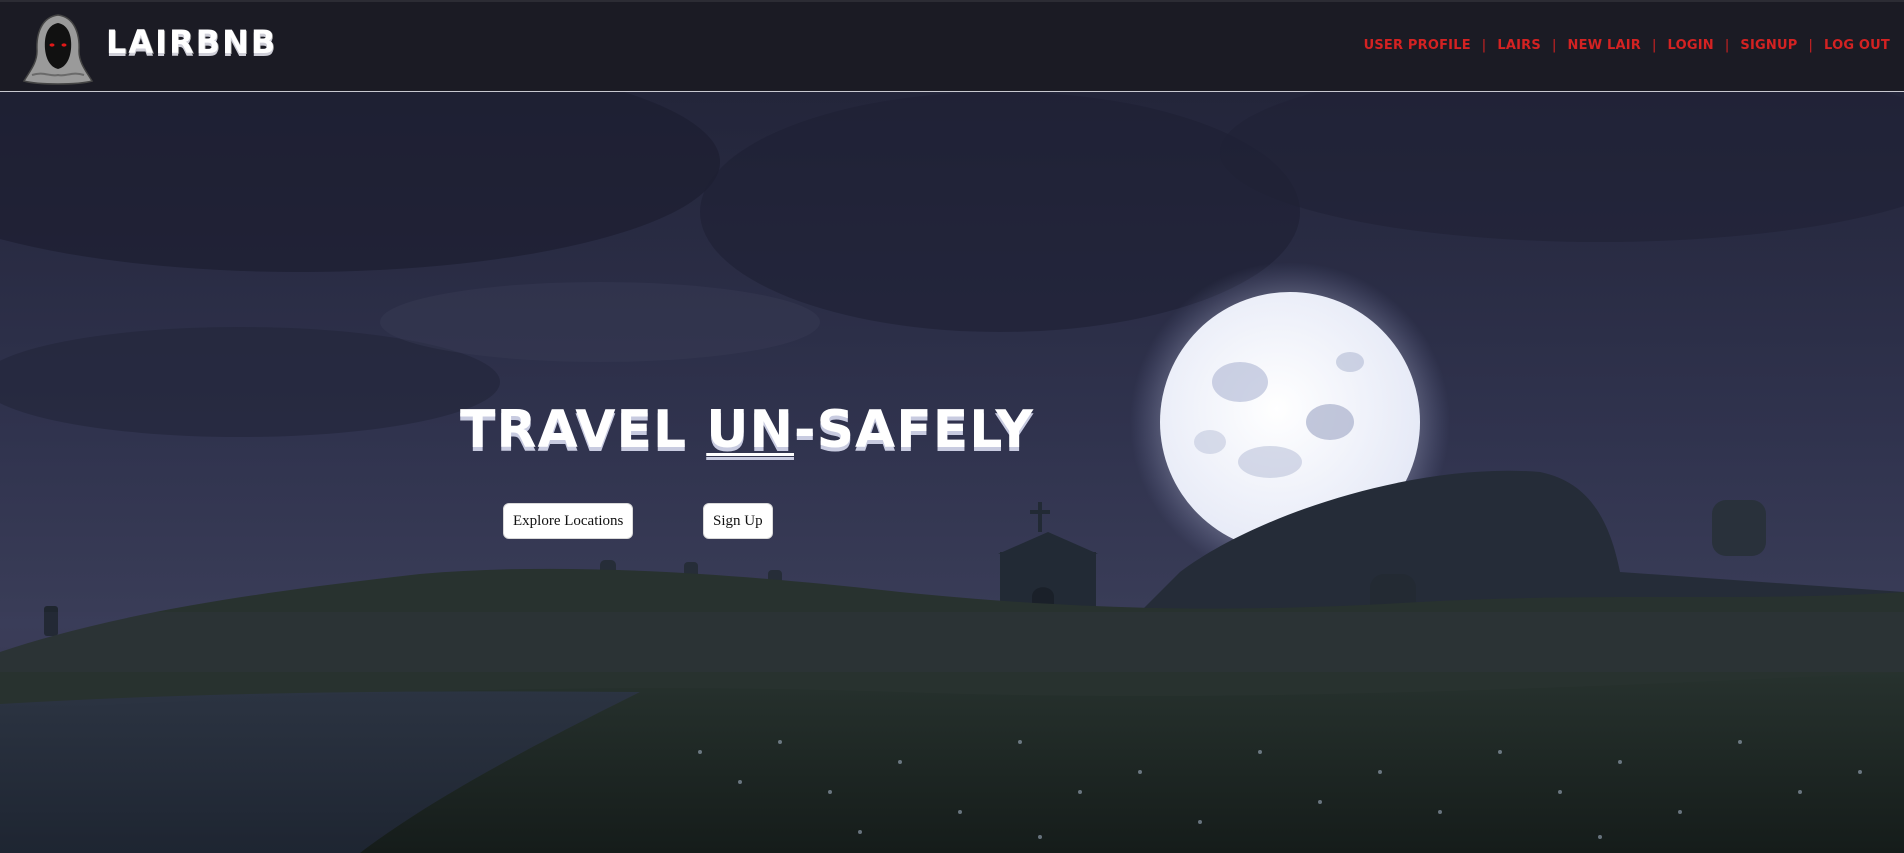 The width and height of the screenshot is (1904, 853). I want to click on explore-locations-button: Explore Locations, so click(568, 521).